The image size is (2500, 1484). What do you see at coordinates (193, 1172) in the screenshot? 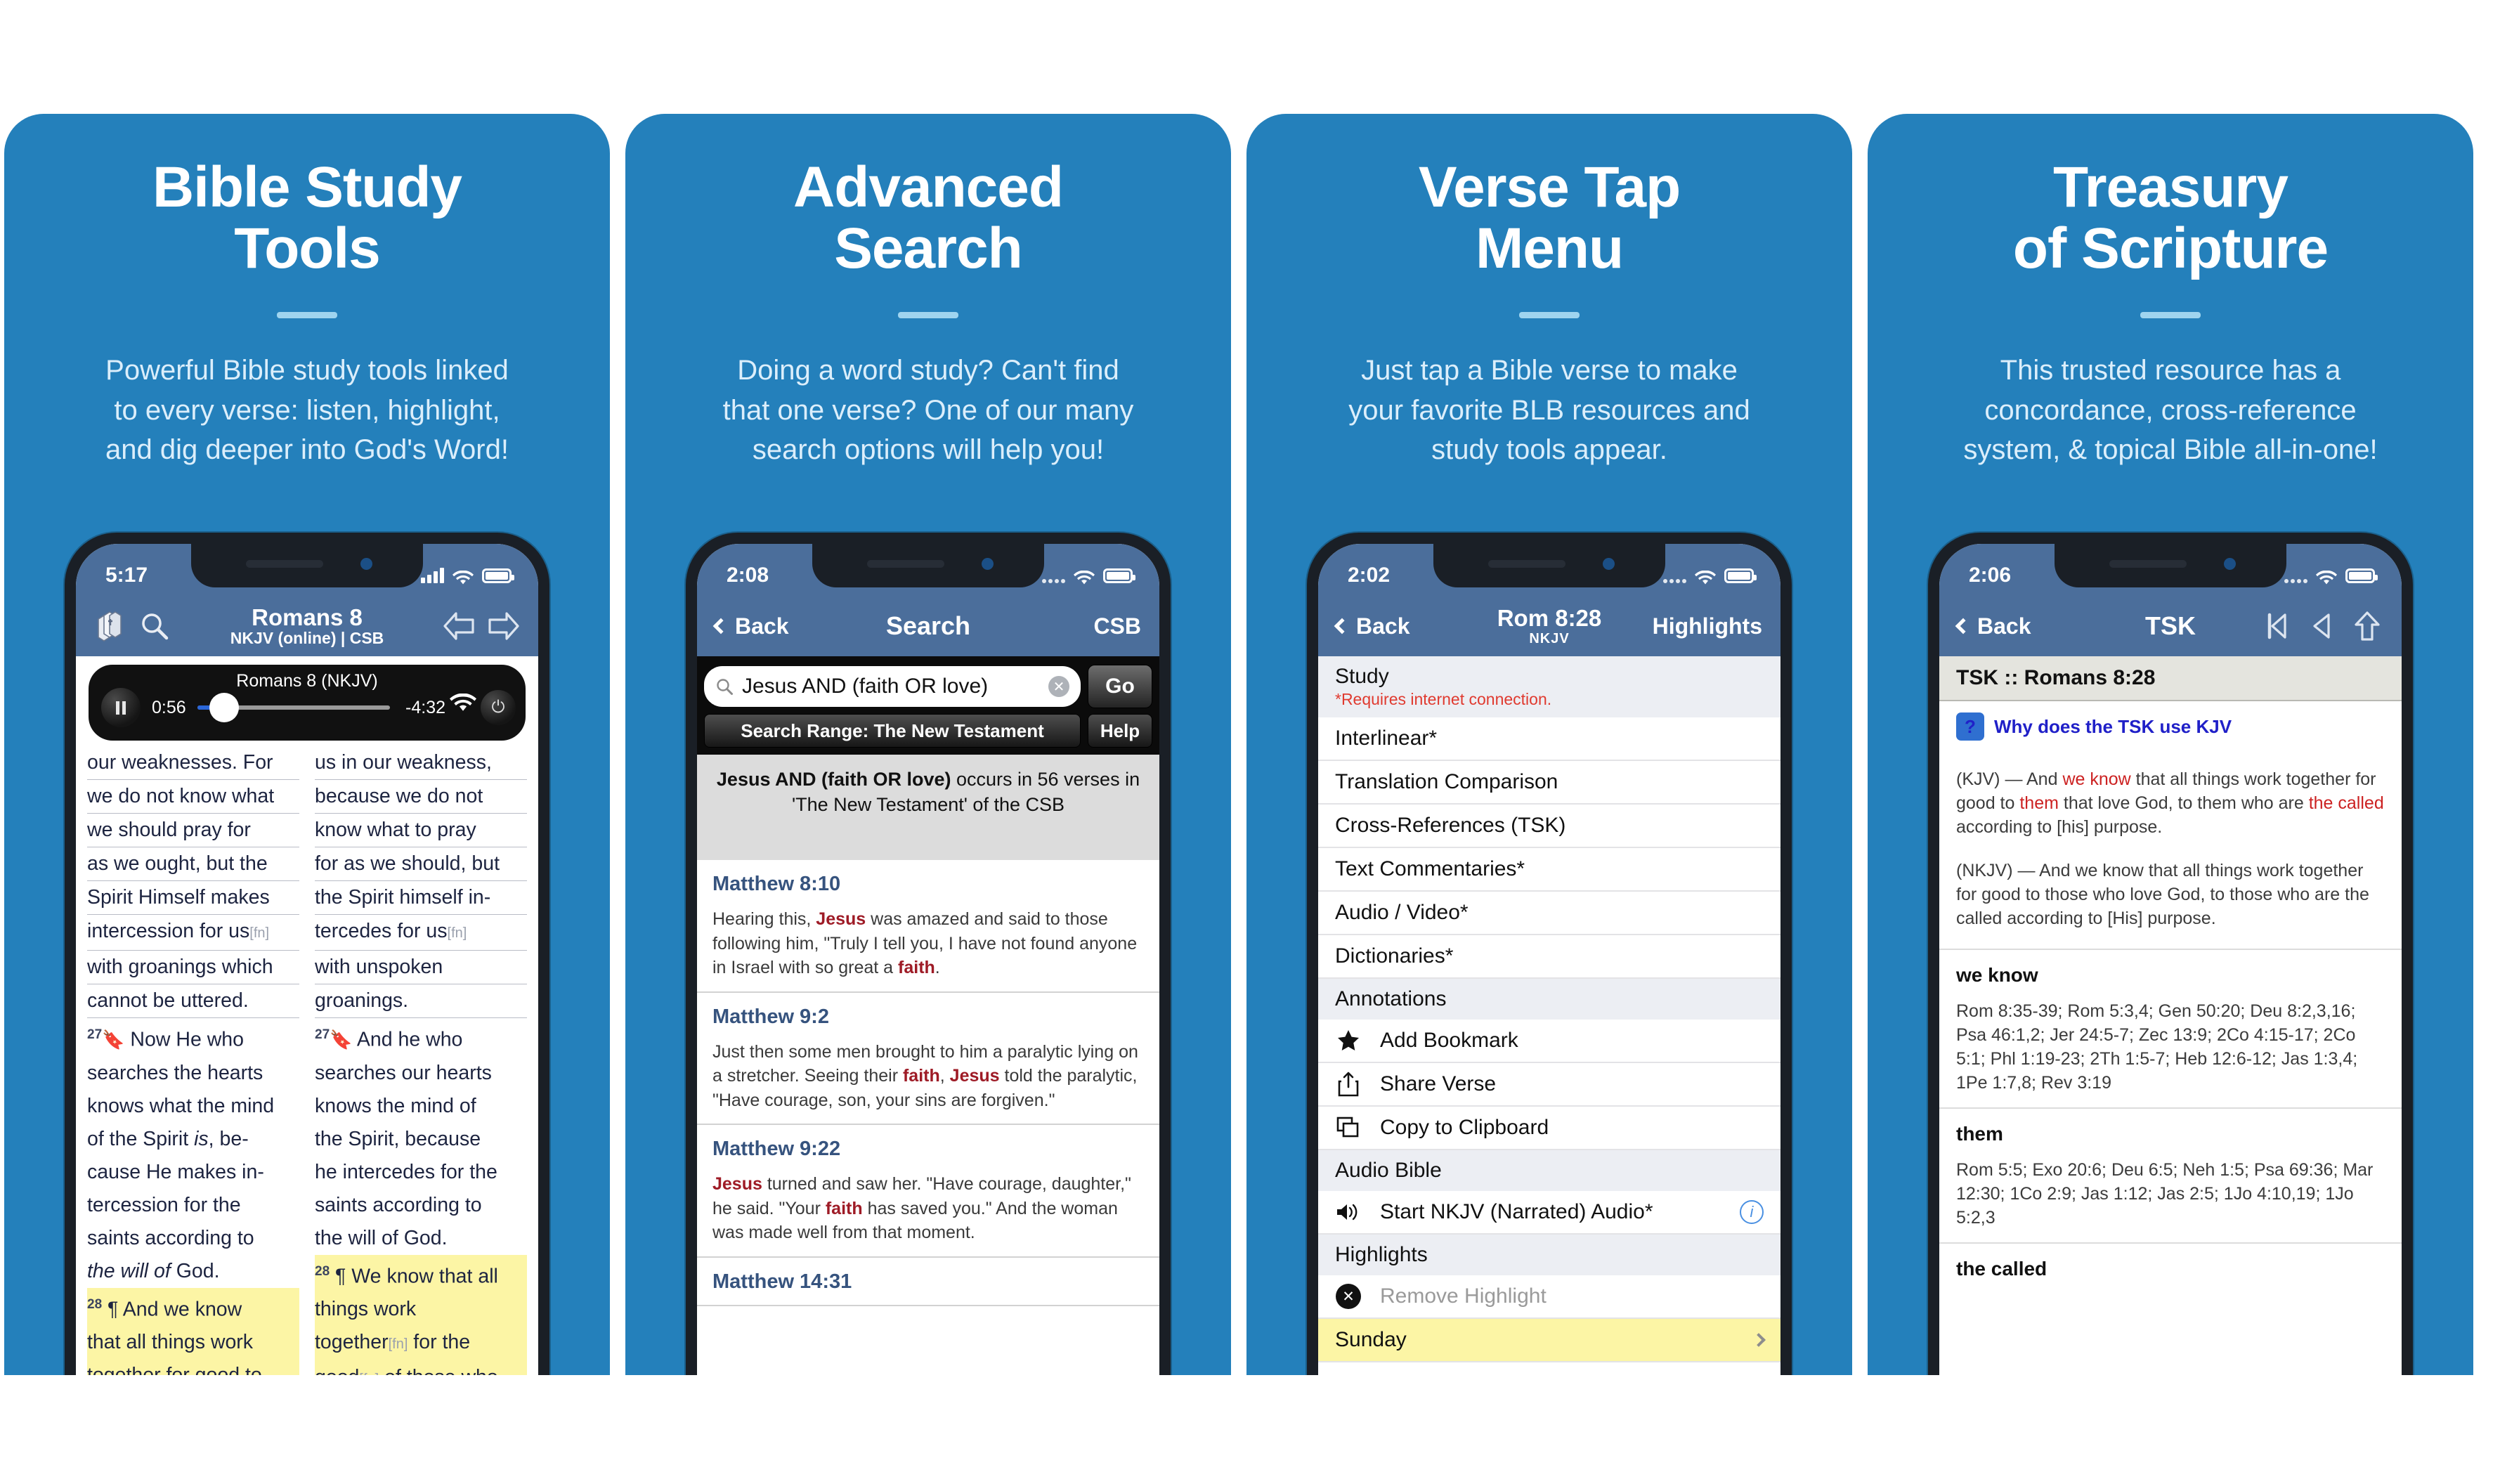
I see `bible-text-line: cause He makes in-` at bounding box center [193, 1172].